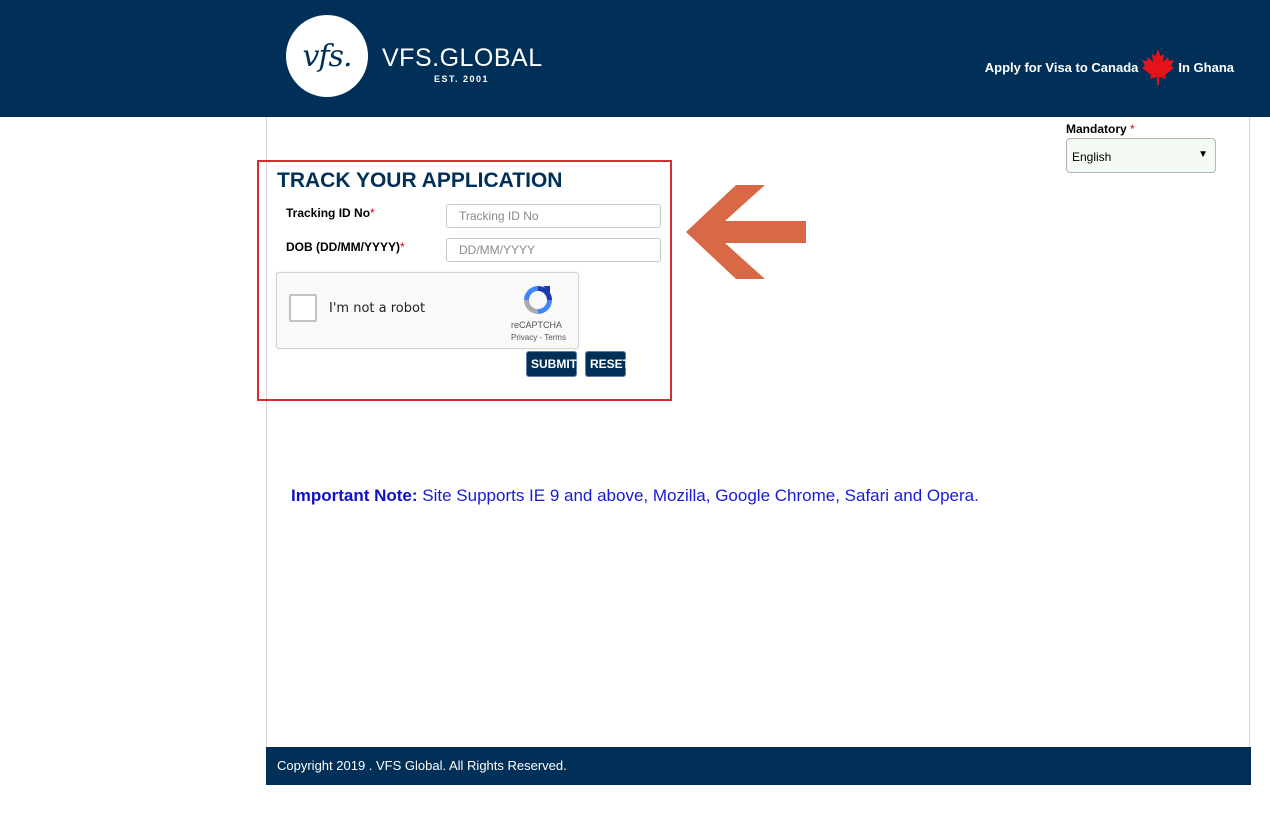 The image size is (1270, 817). I want to click on required-mark: *, so click(1132, 129).